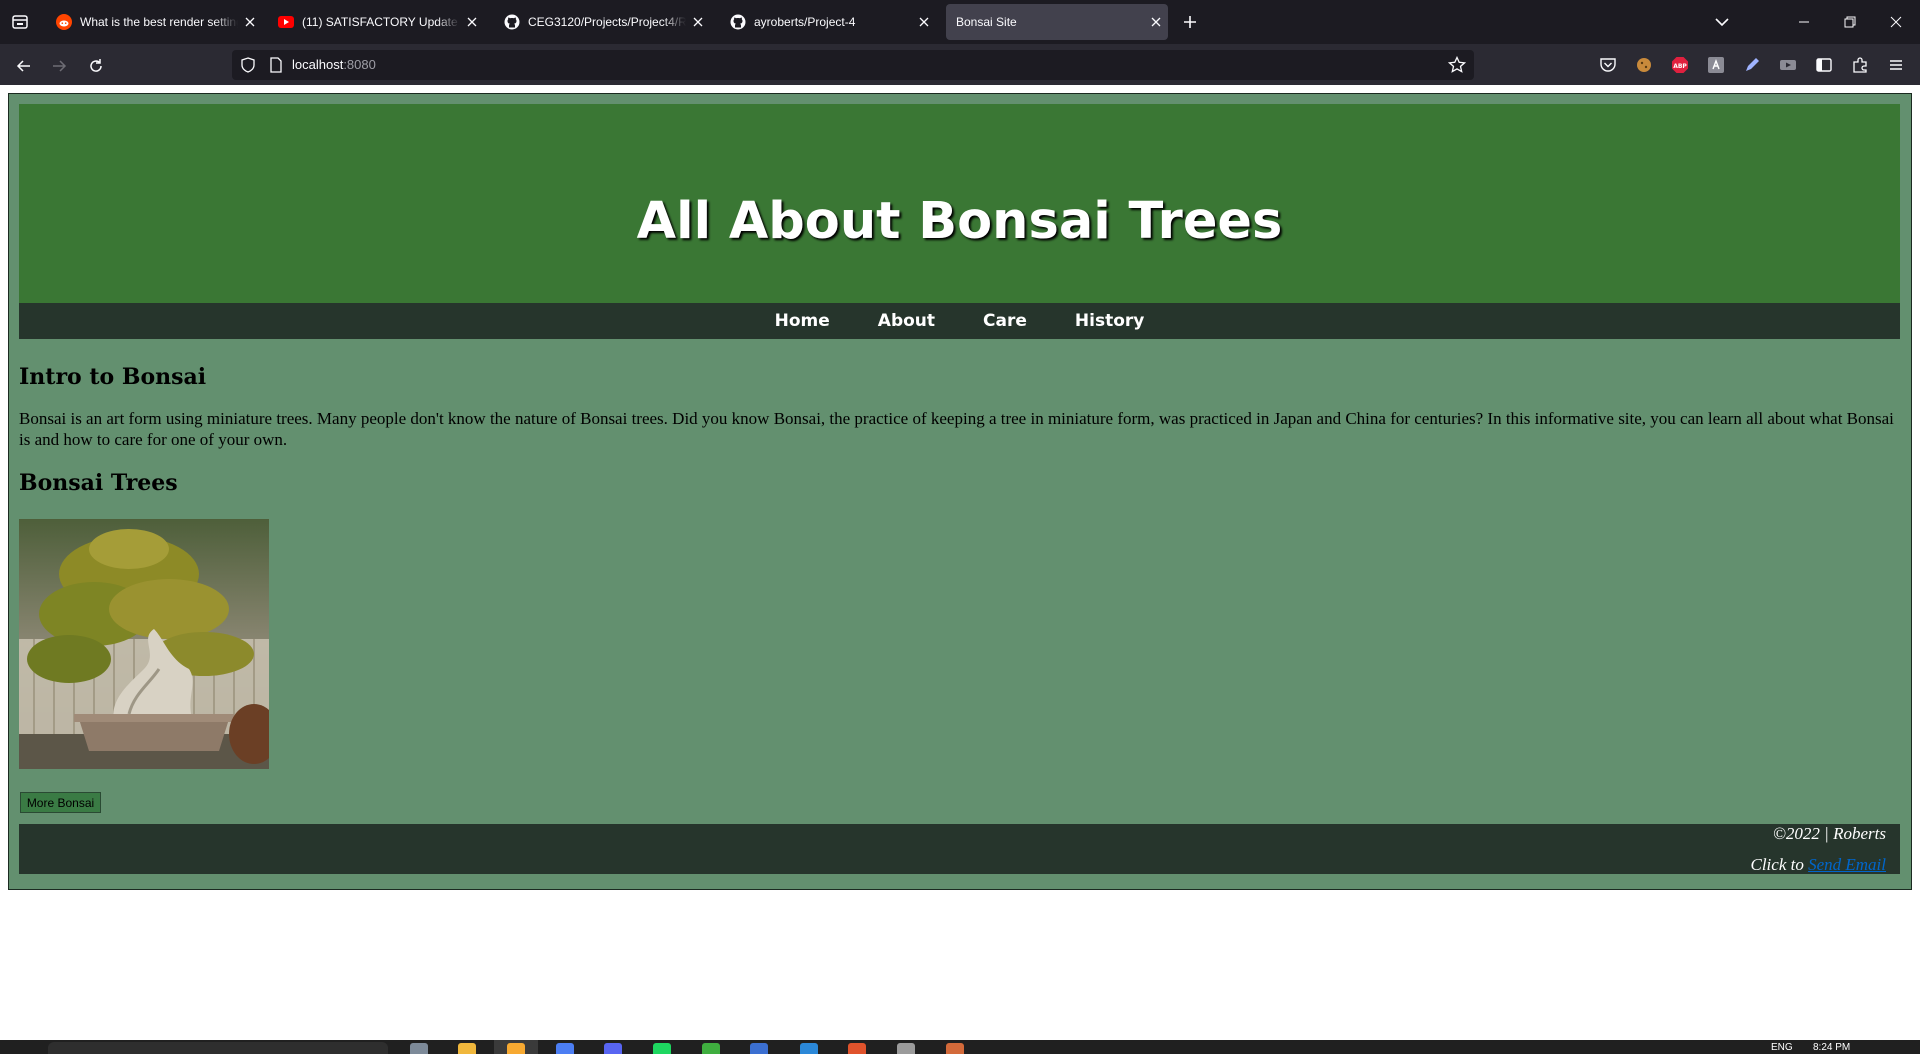 This screenshot has height=1054, width=1920. What do you see at coordinates (1716, 65) in the screenshot?
I see `extension-translate-icon` at bounding box center [1716, 65].